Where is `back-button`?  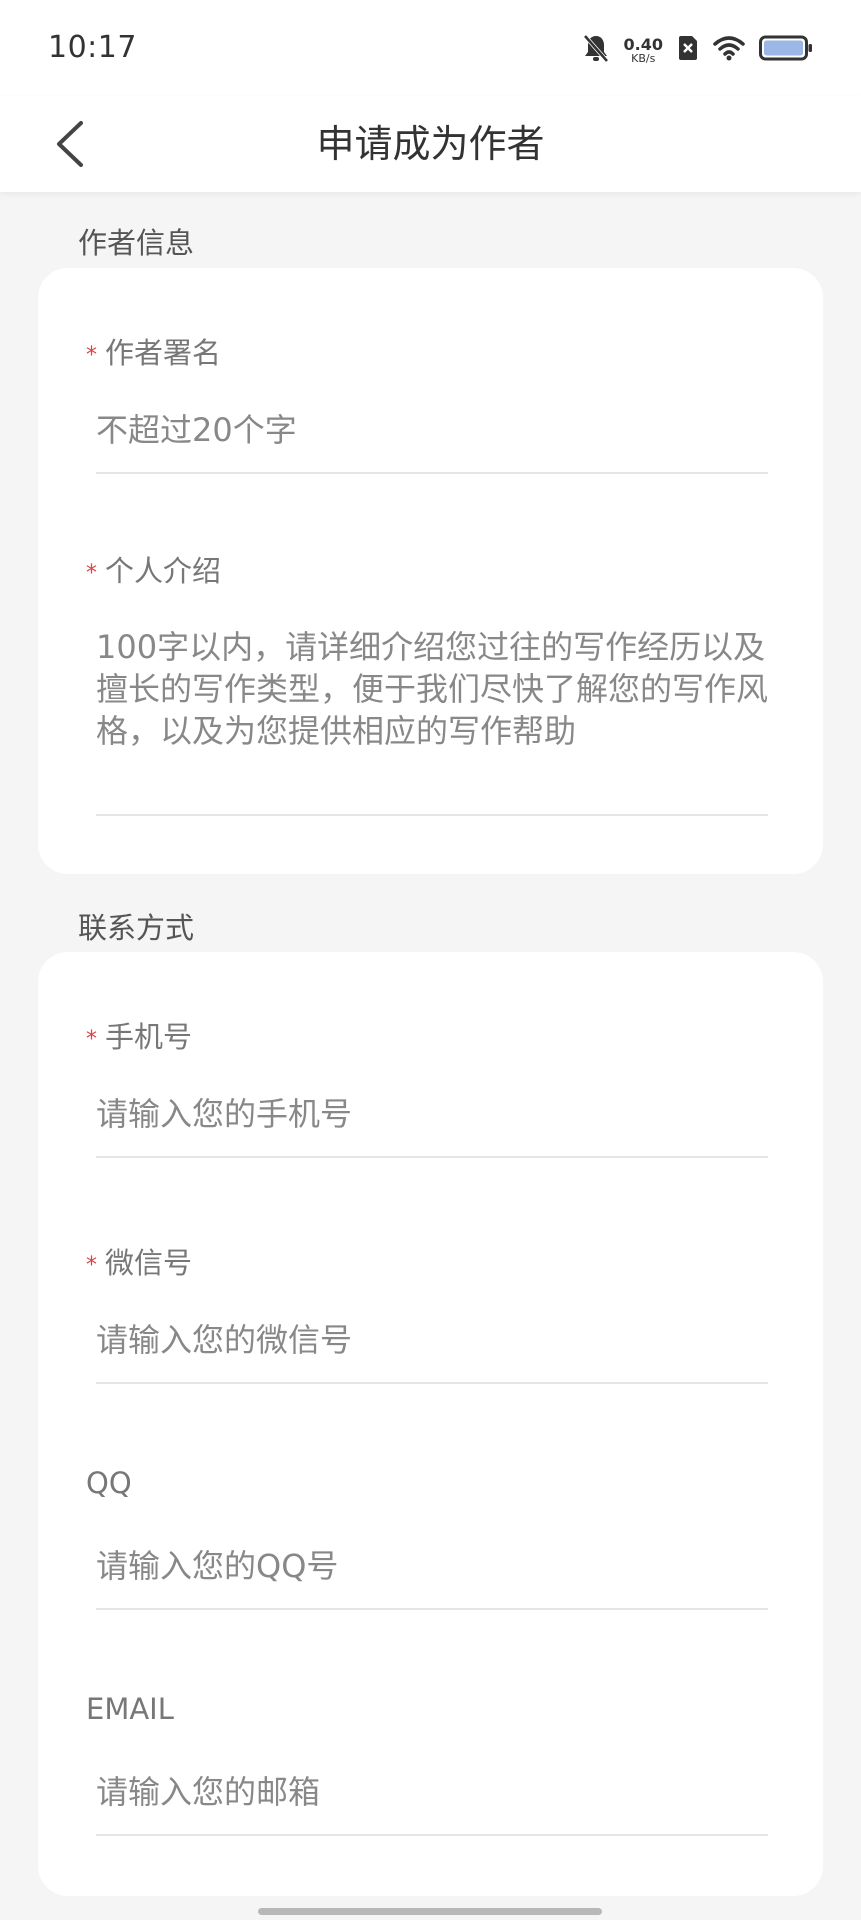 back-button is located at coordinates (70, 144).